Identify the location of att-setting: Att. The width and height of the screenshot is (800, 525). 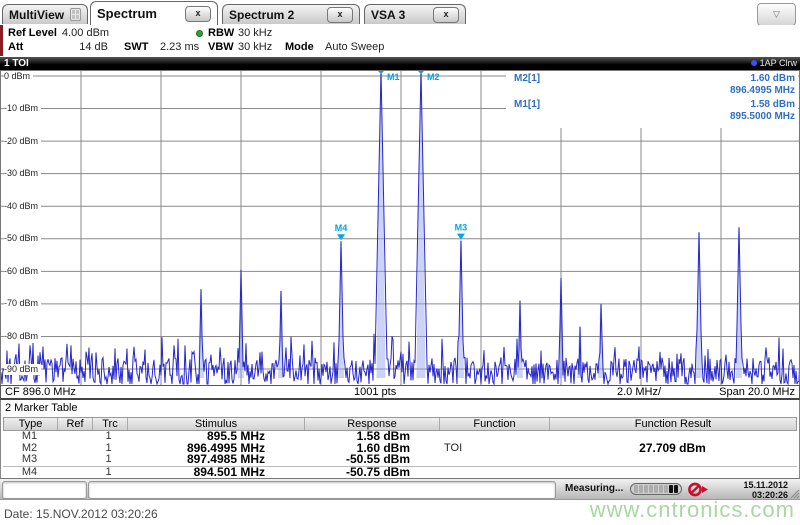
(15, 47).